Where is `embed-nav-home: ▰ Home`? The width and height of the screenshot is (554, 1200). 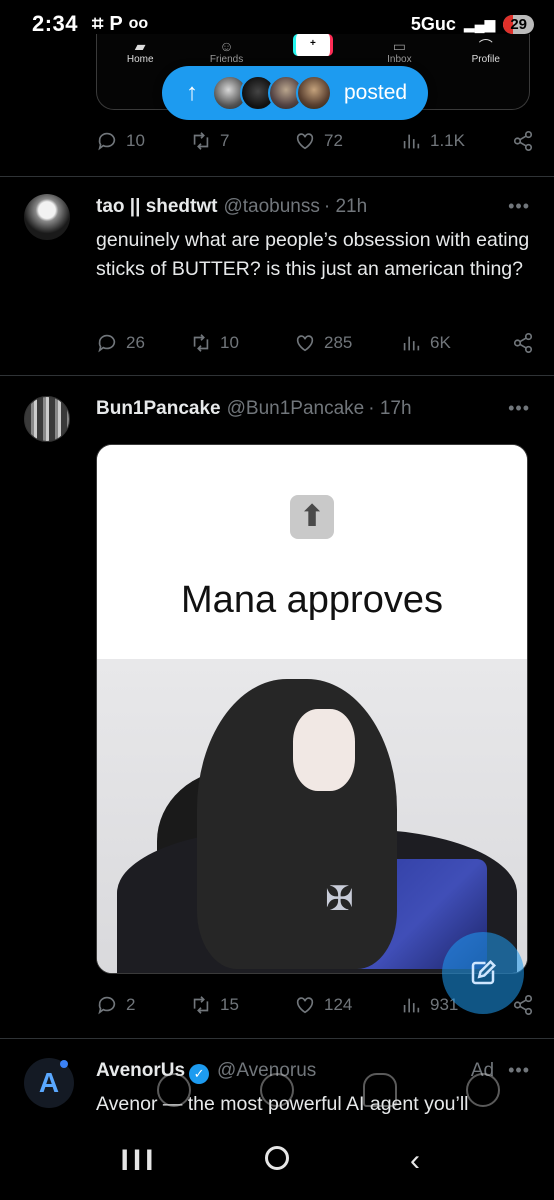 embed-nav-home: ▰ Home is located at coordinates (140, 51).